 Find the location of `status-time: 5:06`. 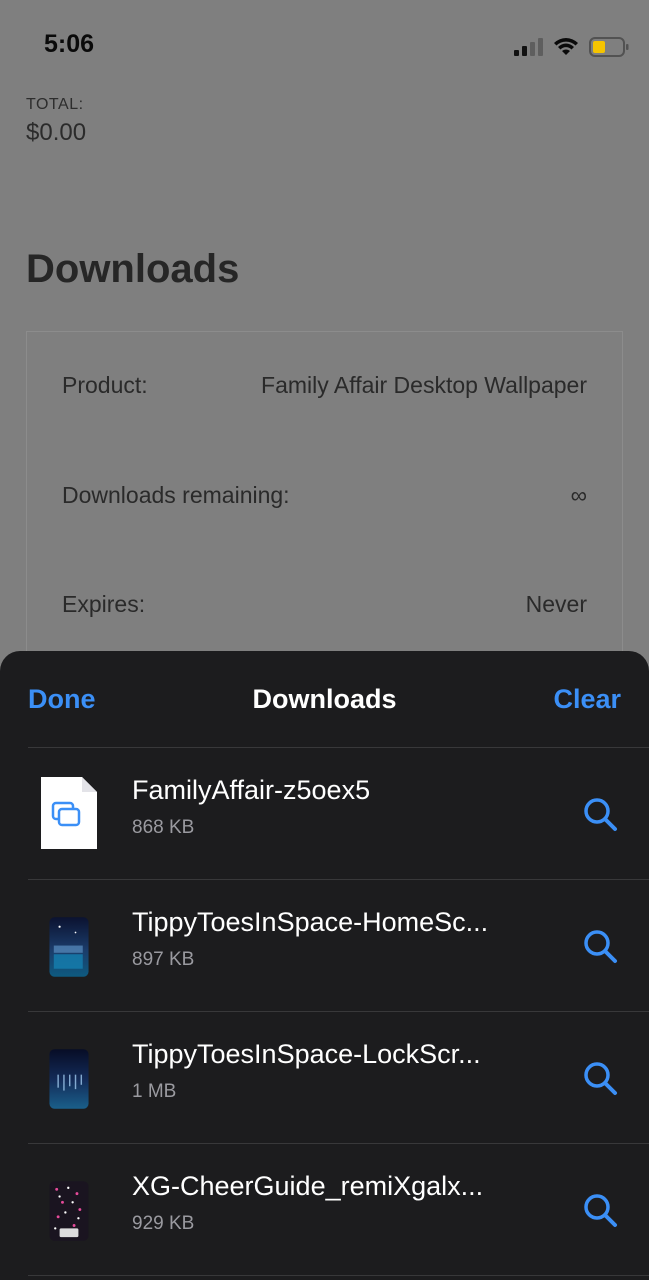

status-time: 5:06 is located at coordinates (69, 44).